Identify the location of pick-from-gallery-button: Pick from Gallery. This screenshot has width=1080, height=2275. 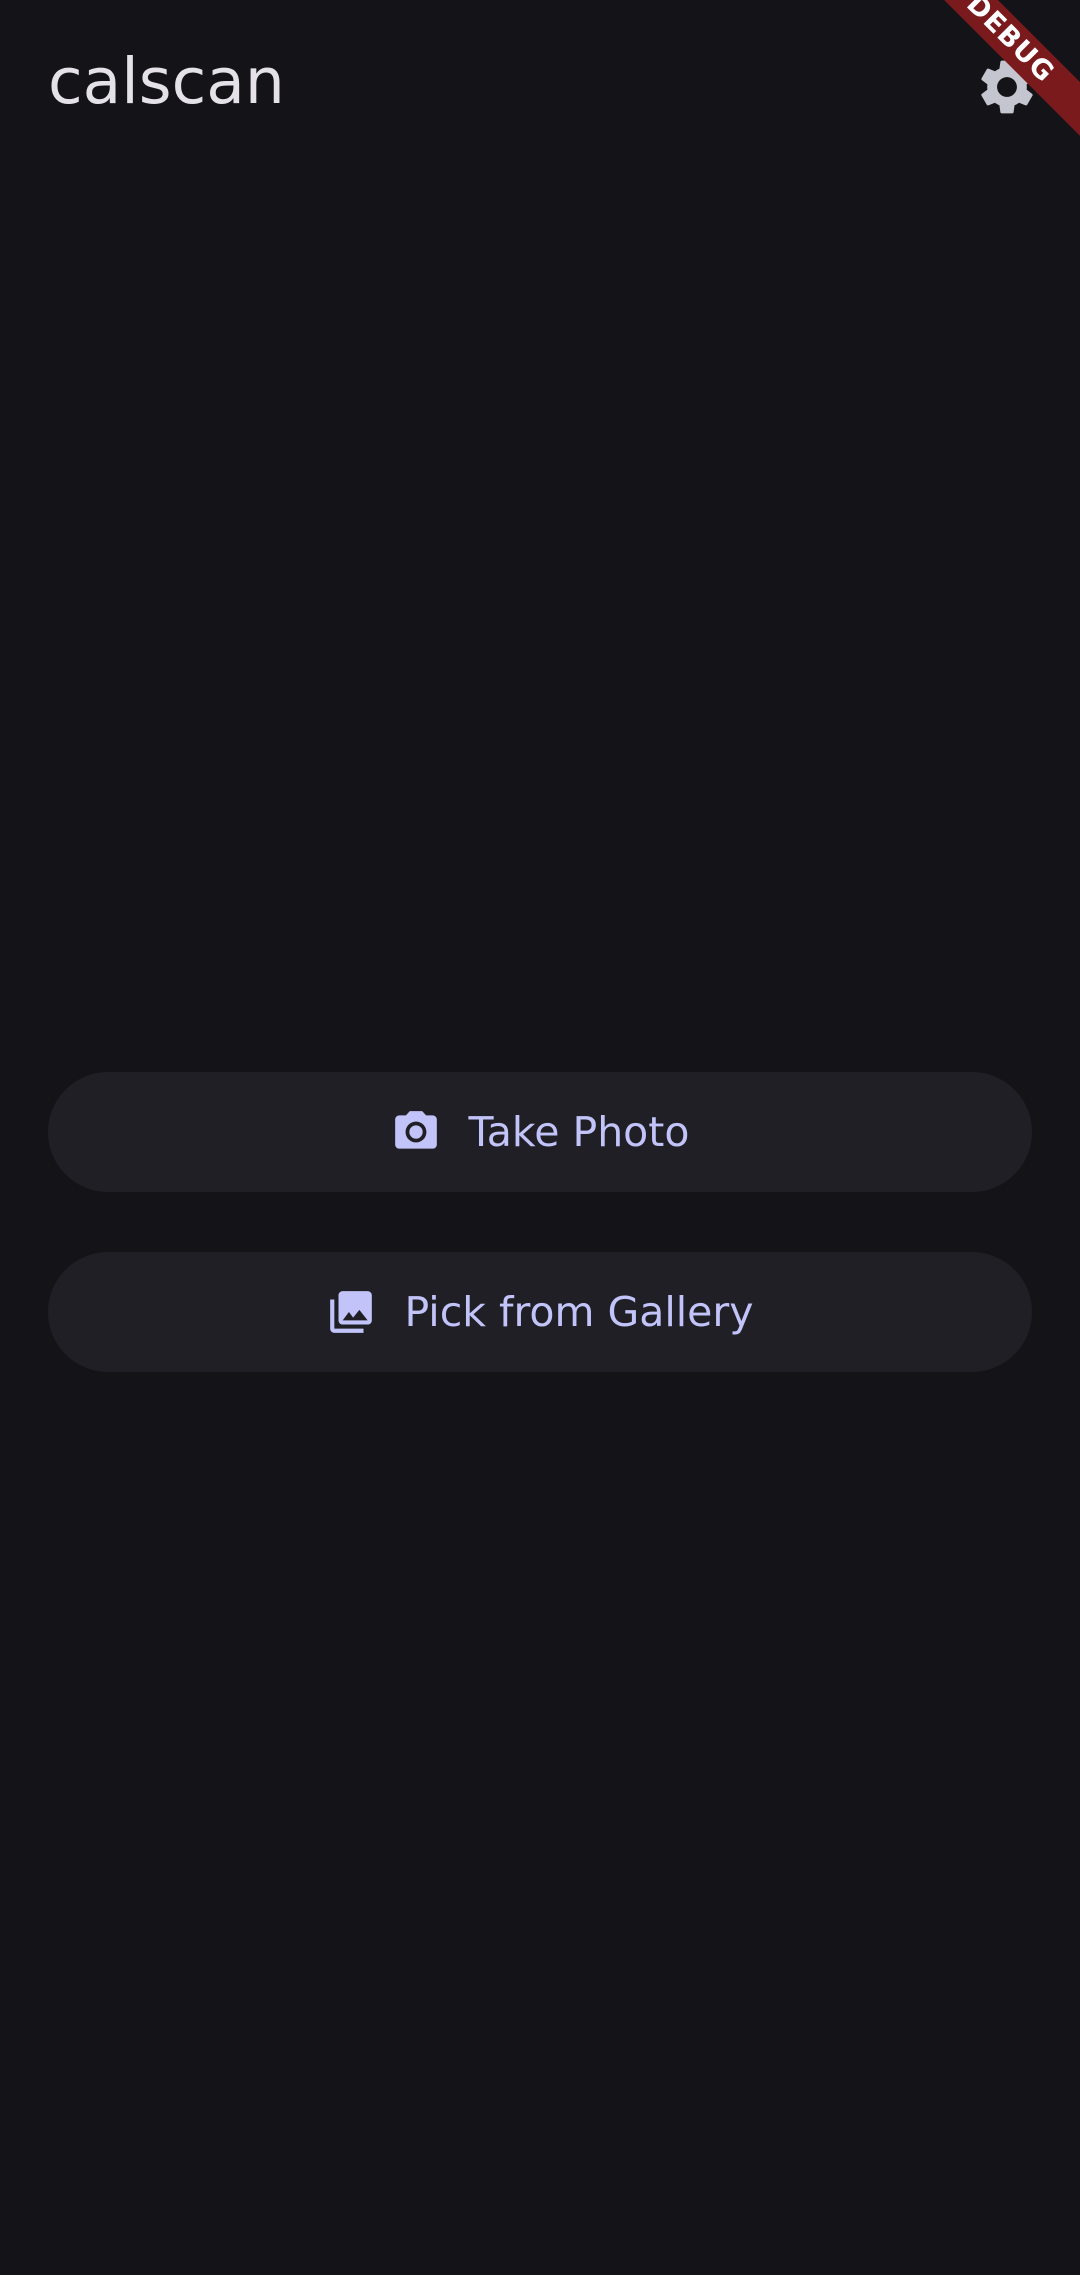
(540, 1312).